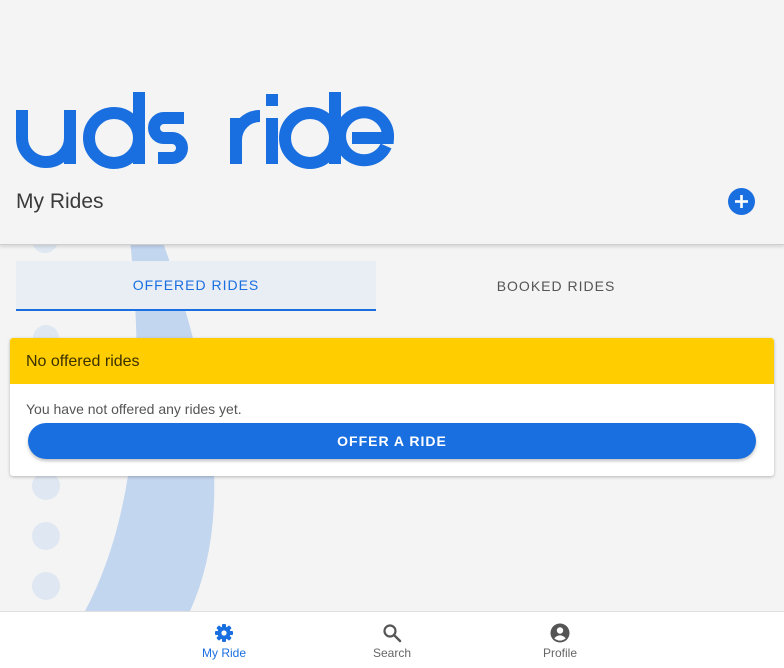  I want to click on gear-icon, so click(224, 633).